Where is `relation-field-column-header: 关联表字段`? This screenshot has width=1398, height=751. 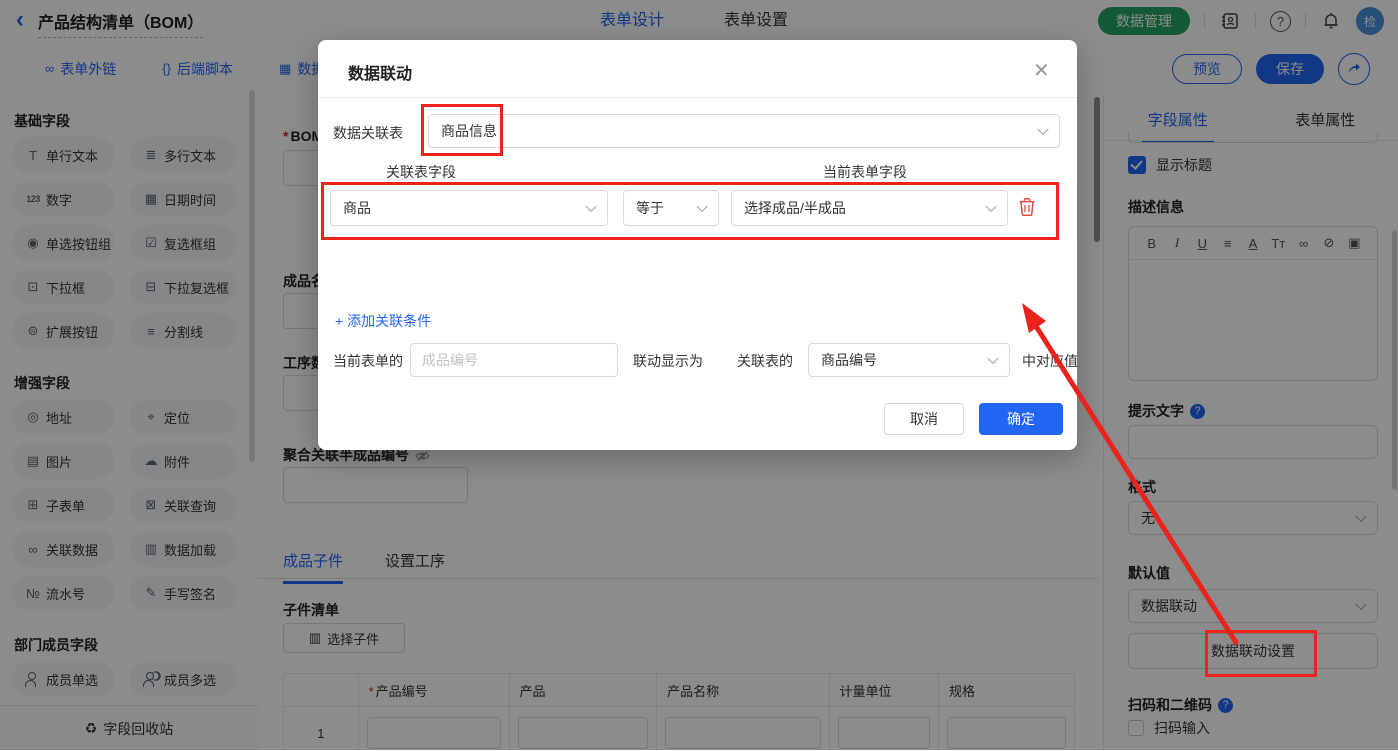 relation-field-column-header: 关联表字段 is located at coordinates (421, 172).